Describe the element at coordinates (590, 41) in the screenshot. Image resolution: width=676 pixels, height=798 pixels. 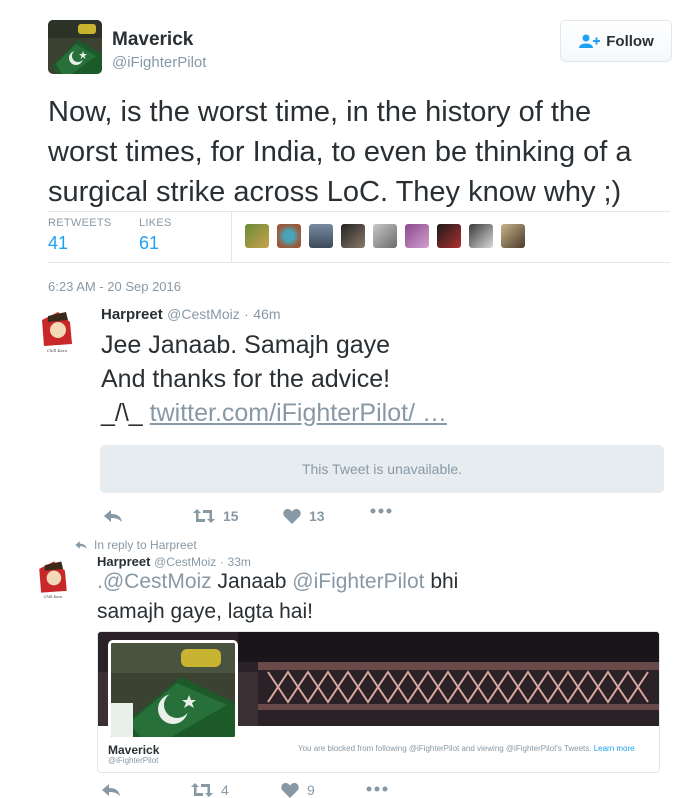
I see `follow-user-icon` at that location.